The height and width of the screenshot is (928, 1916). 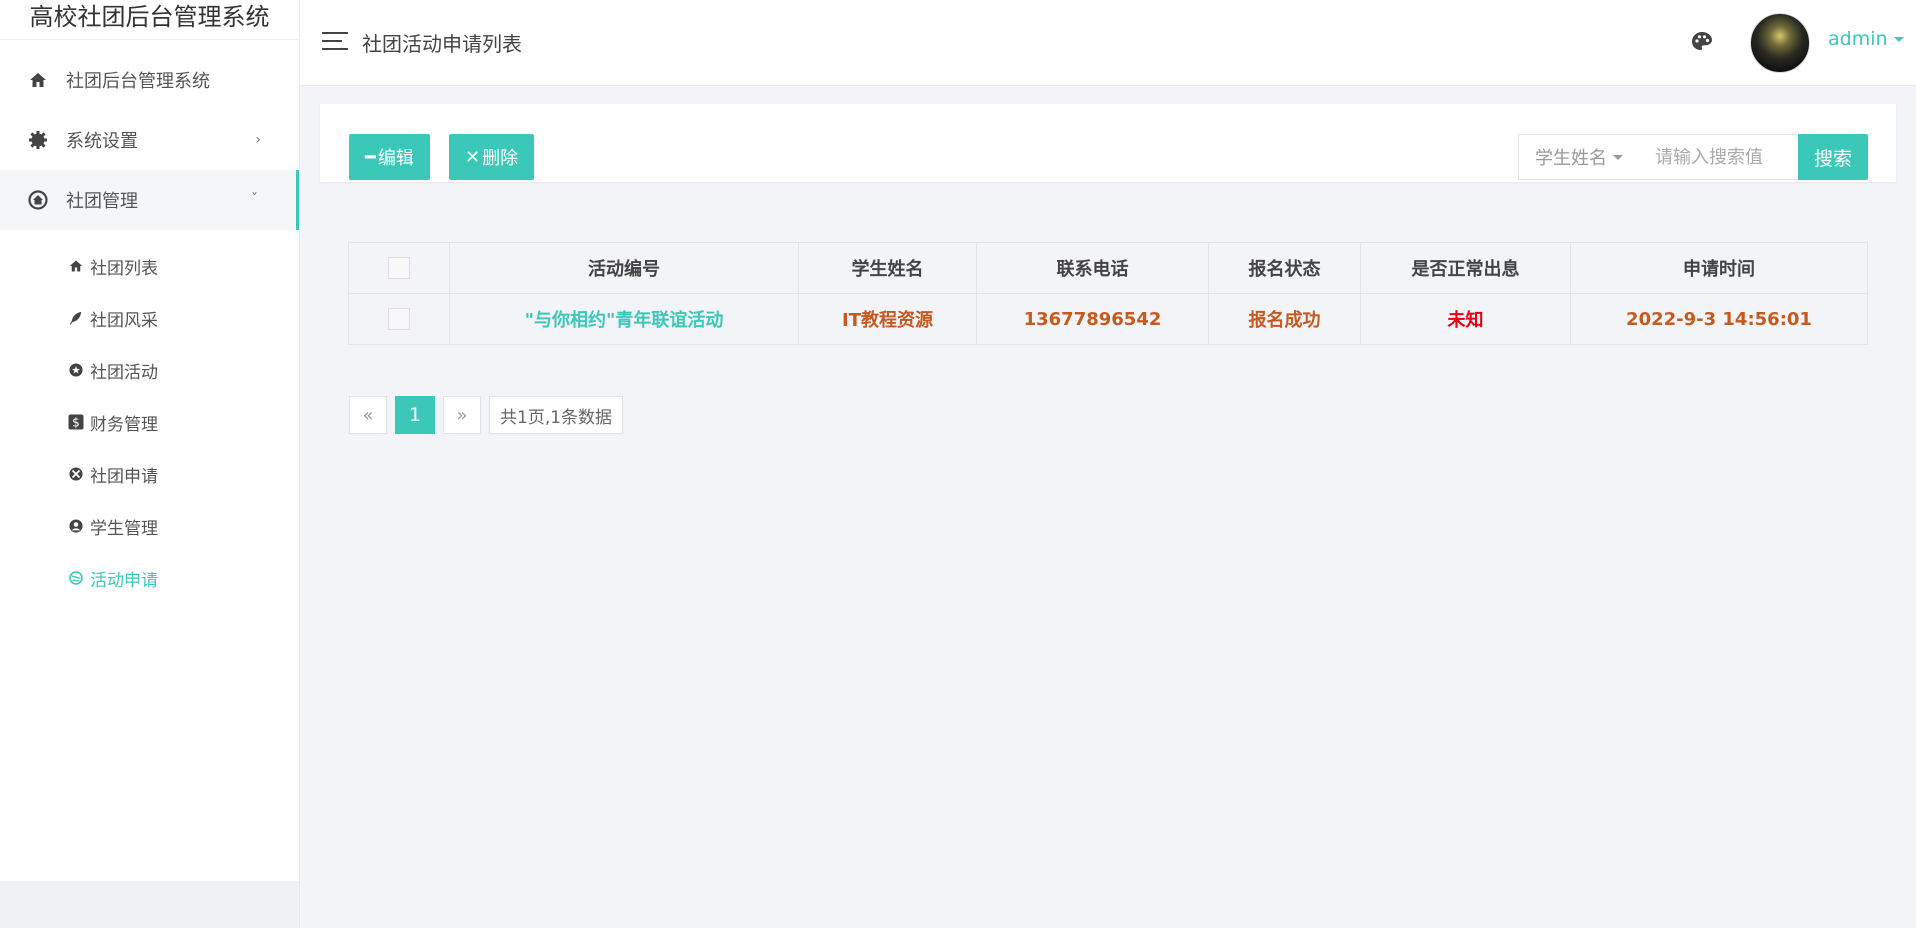 What do you see at coordinates (370, 157) in the screenshot?
I see `minus-icon: ━` at bounding box center [370, 157].